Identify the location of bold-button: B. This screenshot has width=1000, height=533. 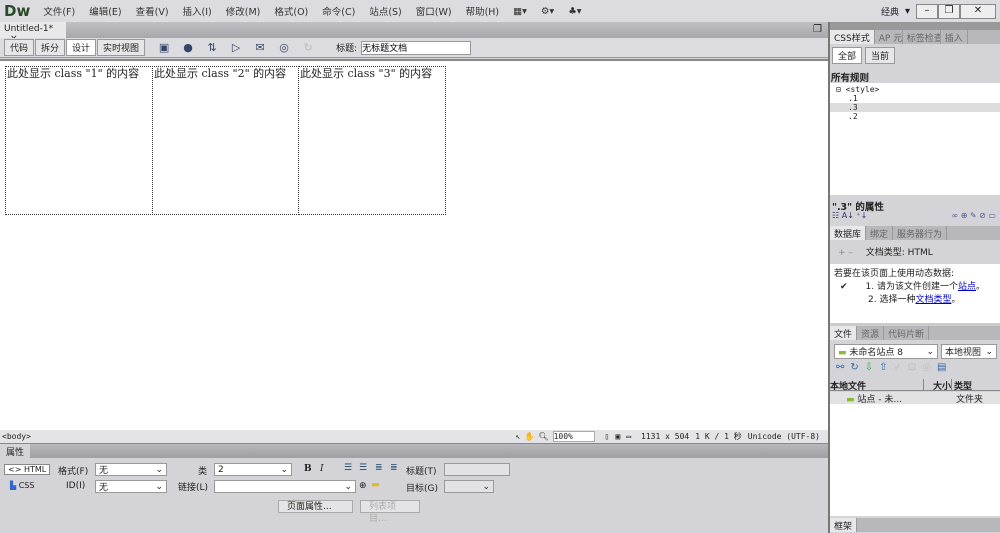
(308, 469).